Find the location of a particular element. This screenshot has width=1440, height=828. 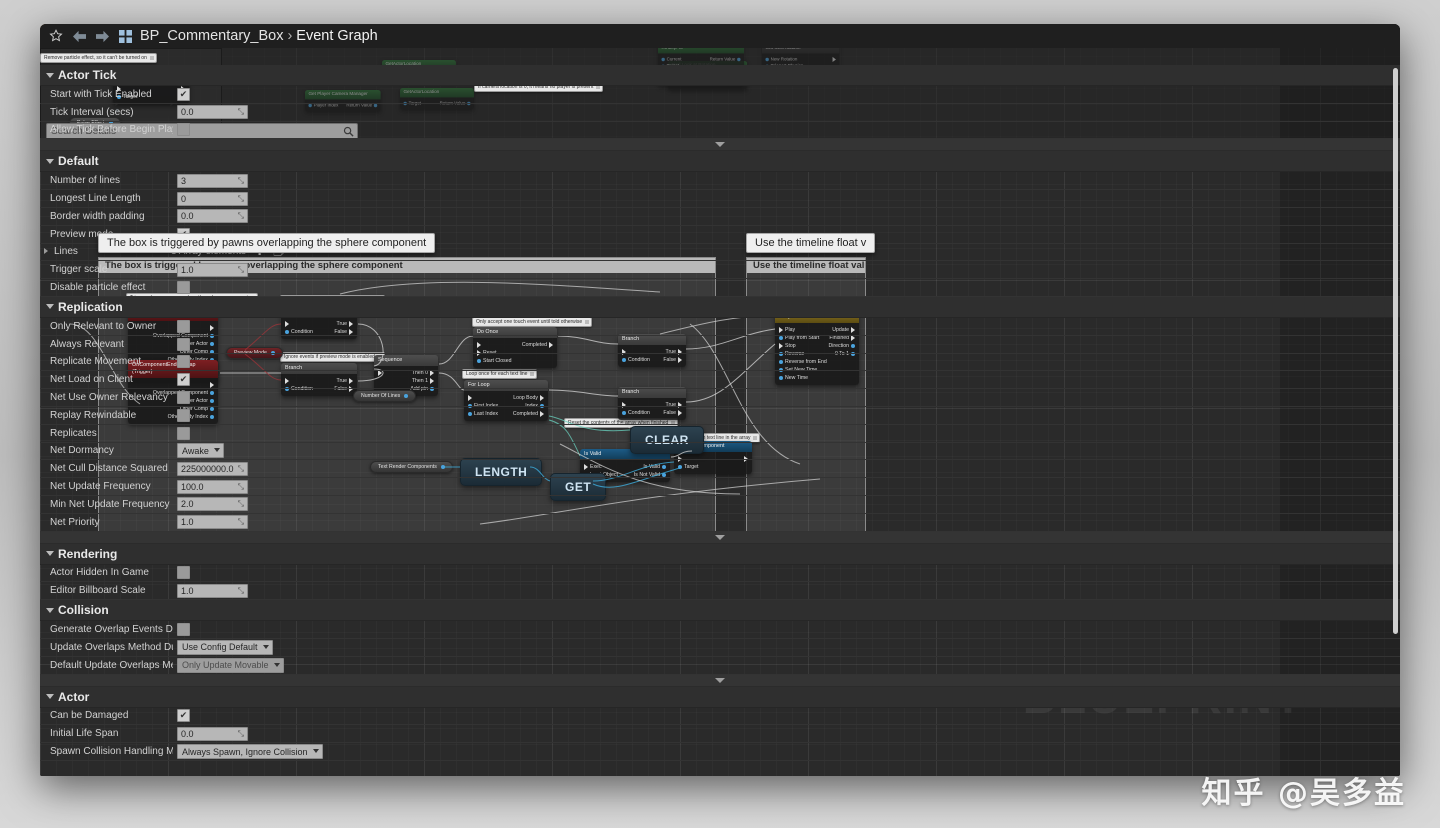

details-scrollbar is located at coordinates (1395, 351).